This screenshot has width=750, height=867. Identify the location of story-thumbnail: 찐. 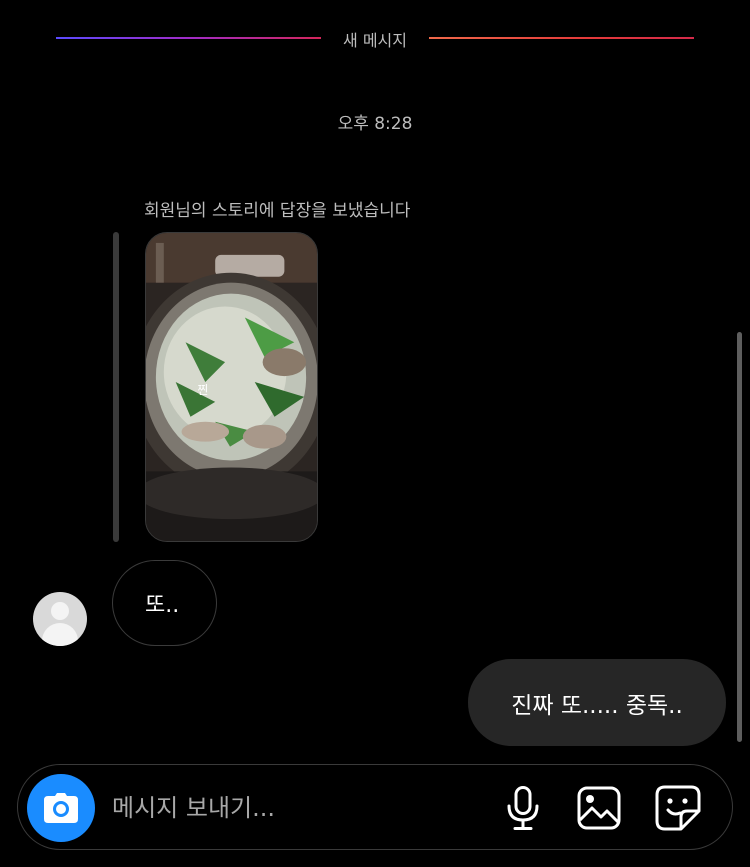
(231, 387).